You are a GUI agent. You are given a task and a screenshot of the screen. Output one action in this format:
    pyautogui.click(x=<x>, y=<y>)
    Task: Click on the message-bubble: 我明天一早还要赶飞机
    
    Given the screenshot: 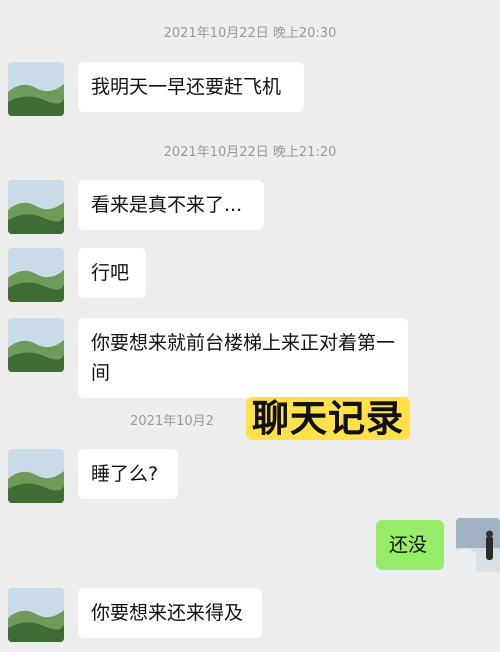 What is the action you would take?
    pyautogui.click(x=191, y=87)
    